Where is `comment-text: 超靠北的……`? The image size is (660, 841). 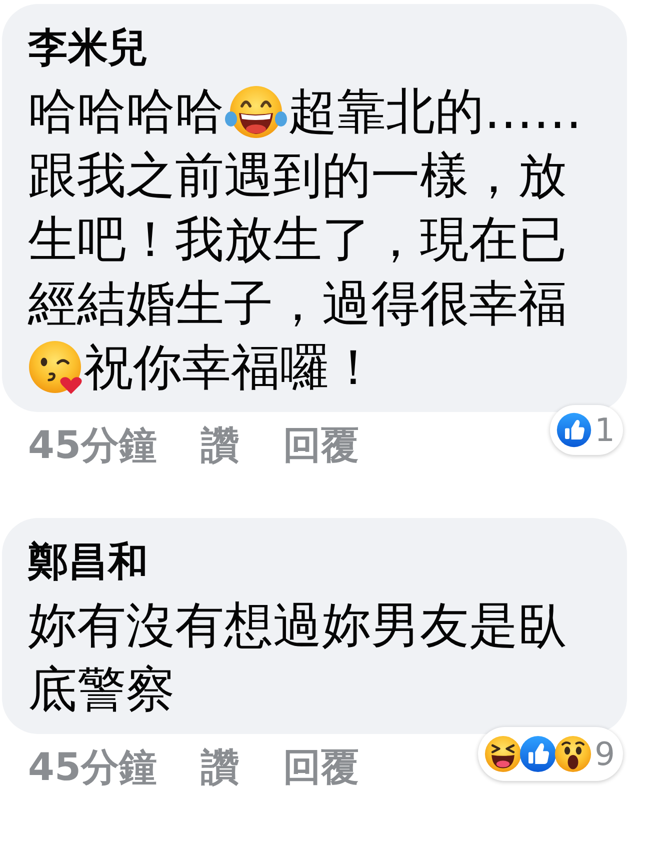
comment-text: 超靠北的…… is located at coordinates (435, 112).